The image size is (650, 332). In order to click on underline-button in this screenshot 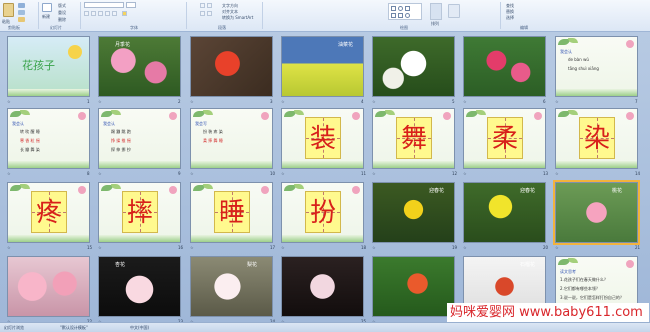, I will do `click(100, 13)`.